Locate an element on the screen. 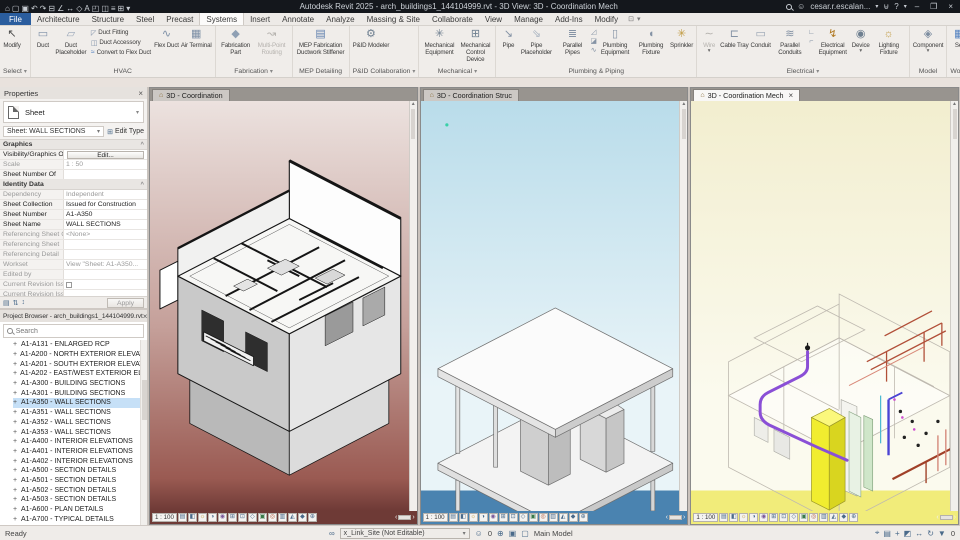 This screenshot has width=960, height=540. view-tab: ⌂ 3D - Coordination is located at coordinates (191, 95).